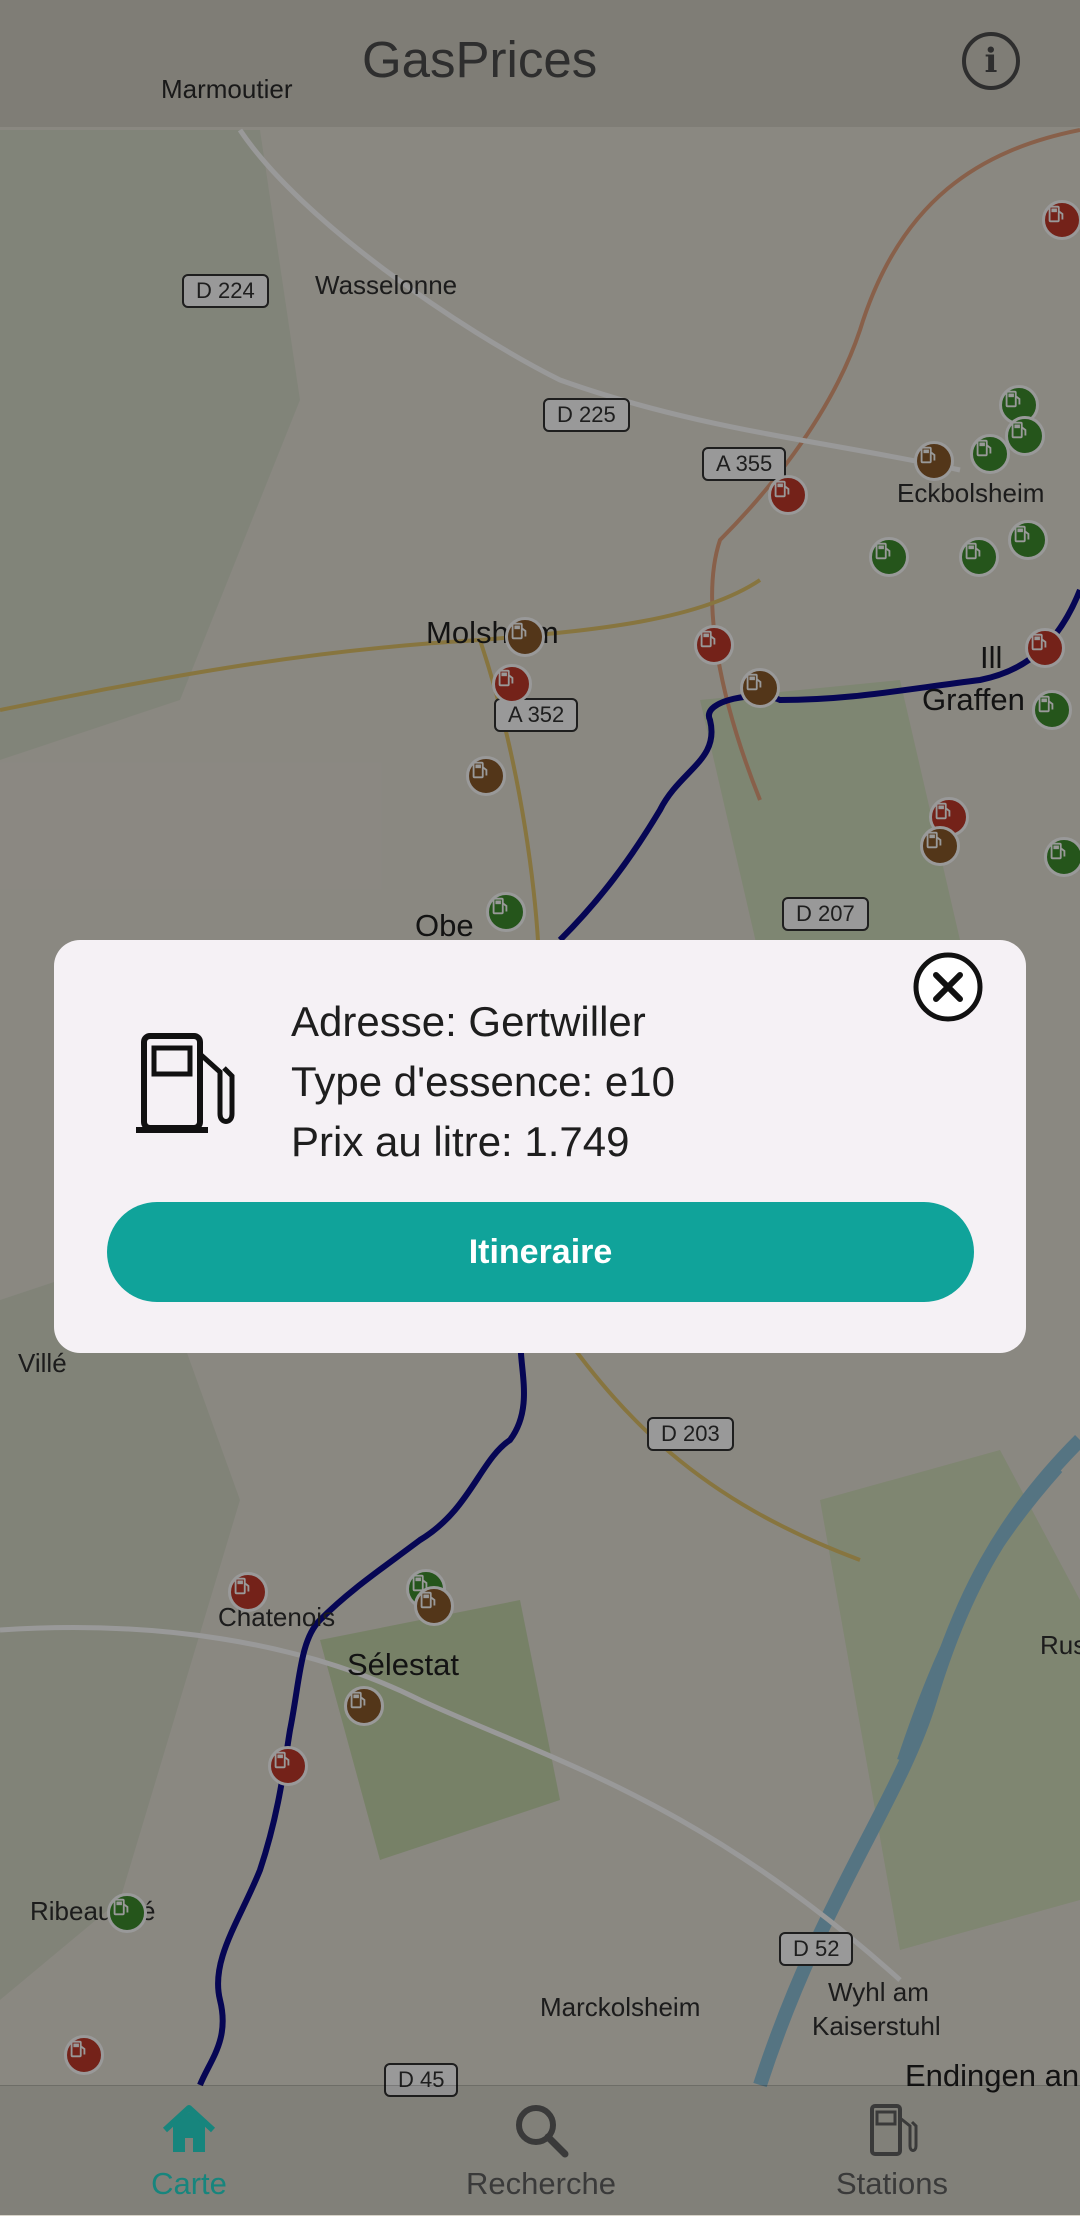  I want to click on price-per-liter: Prix au litre: 1.749, so click(460, 1141).